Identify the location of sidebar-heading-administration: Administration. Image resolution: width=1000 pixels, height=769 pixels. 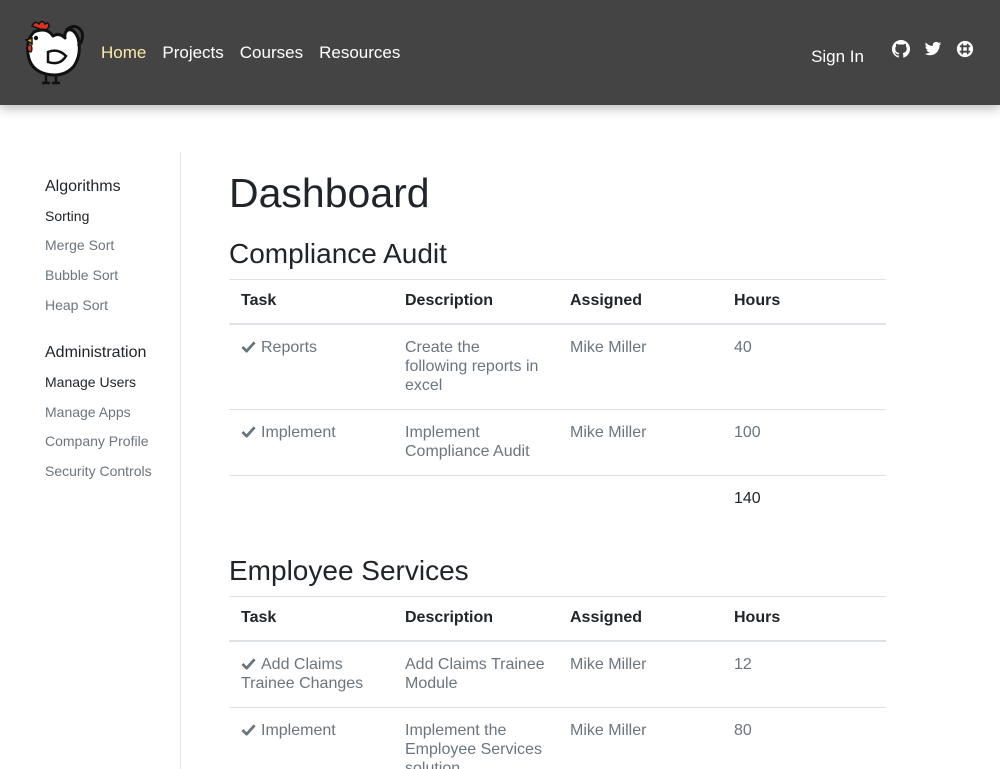
(96, 352).